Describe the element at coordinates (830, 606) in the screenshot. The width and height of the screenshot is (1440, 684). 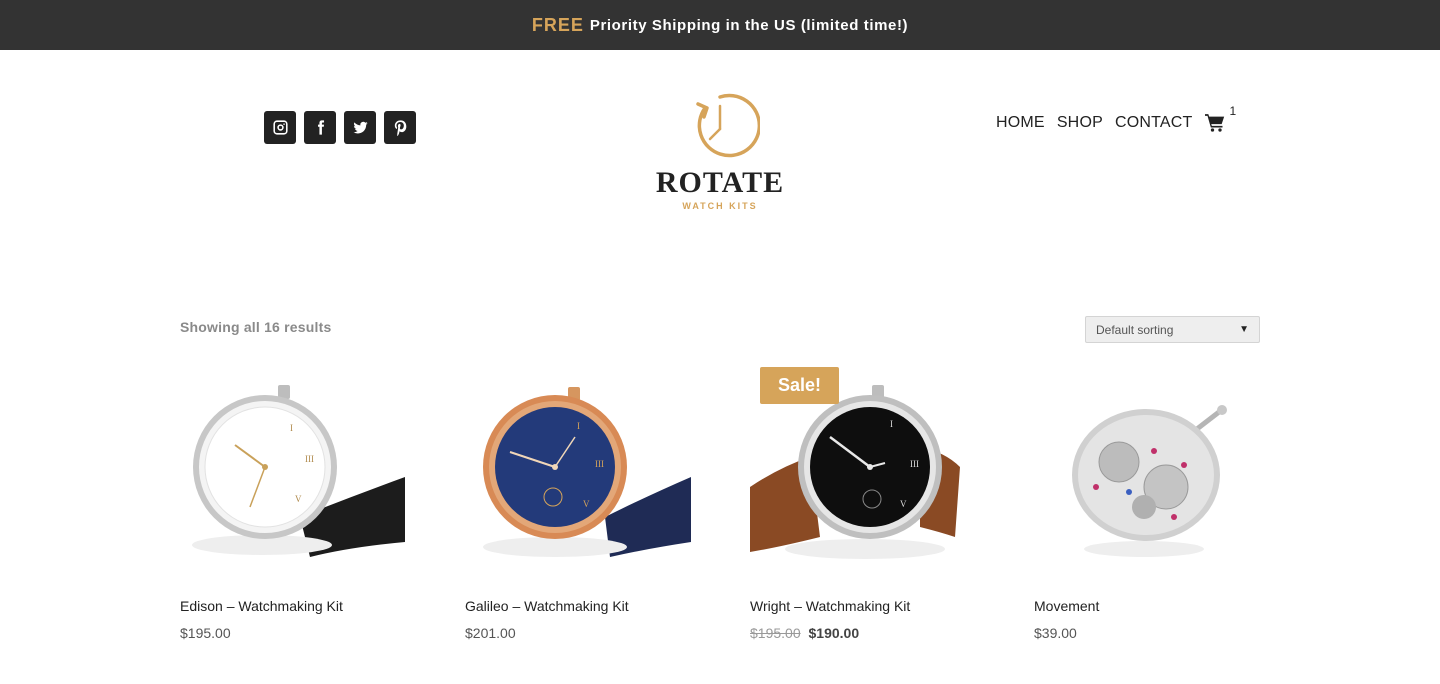
I see `product-name: Wright – Watchmaking Kit` at that location.